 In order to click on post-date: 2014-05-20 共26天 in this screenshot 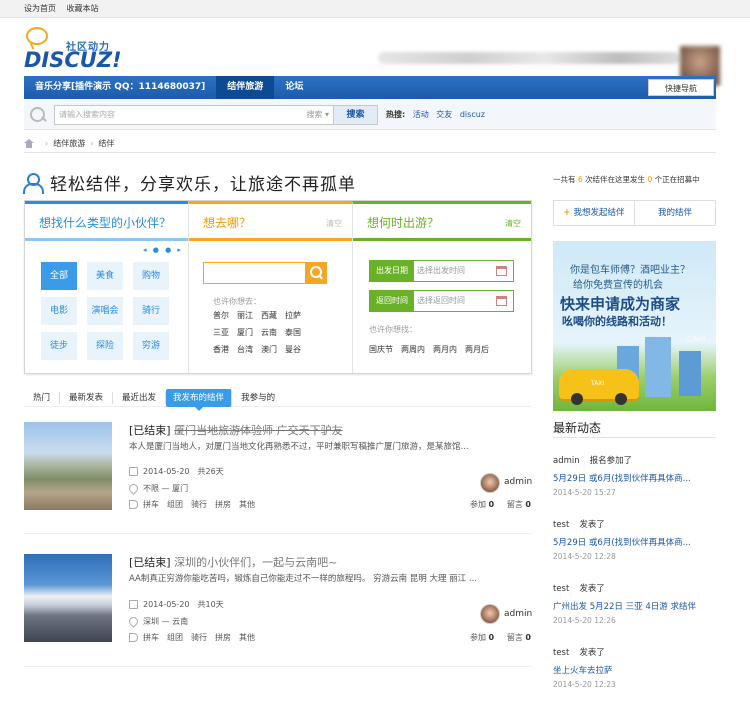, I will do `click(176, 471)`.